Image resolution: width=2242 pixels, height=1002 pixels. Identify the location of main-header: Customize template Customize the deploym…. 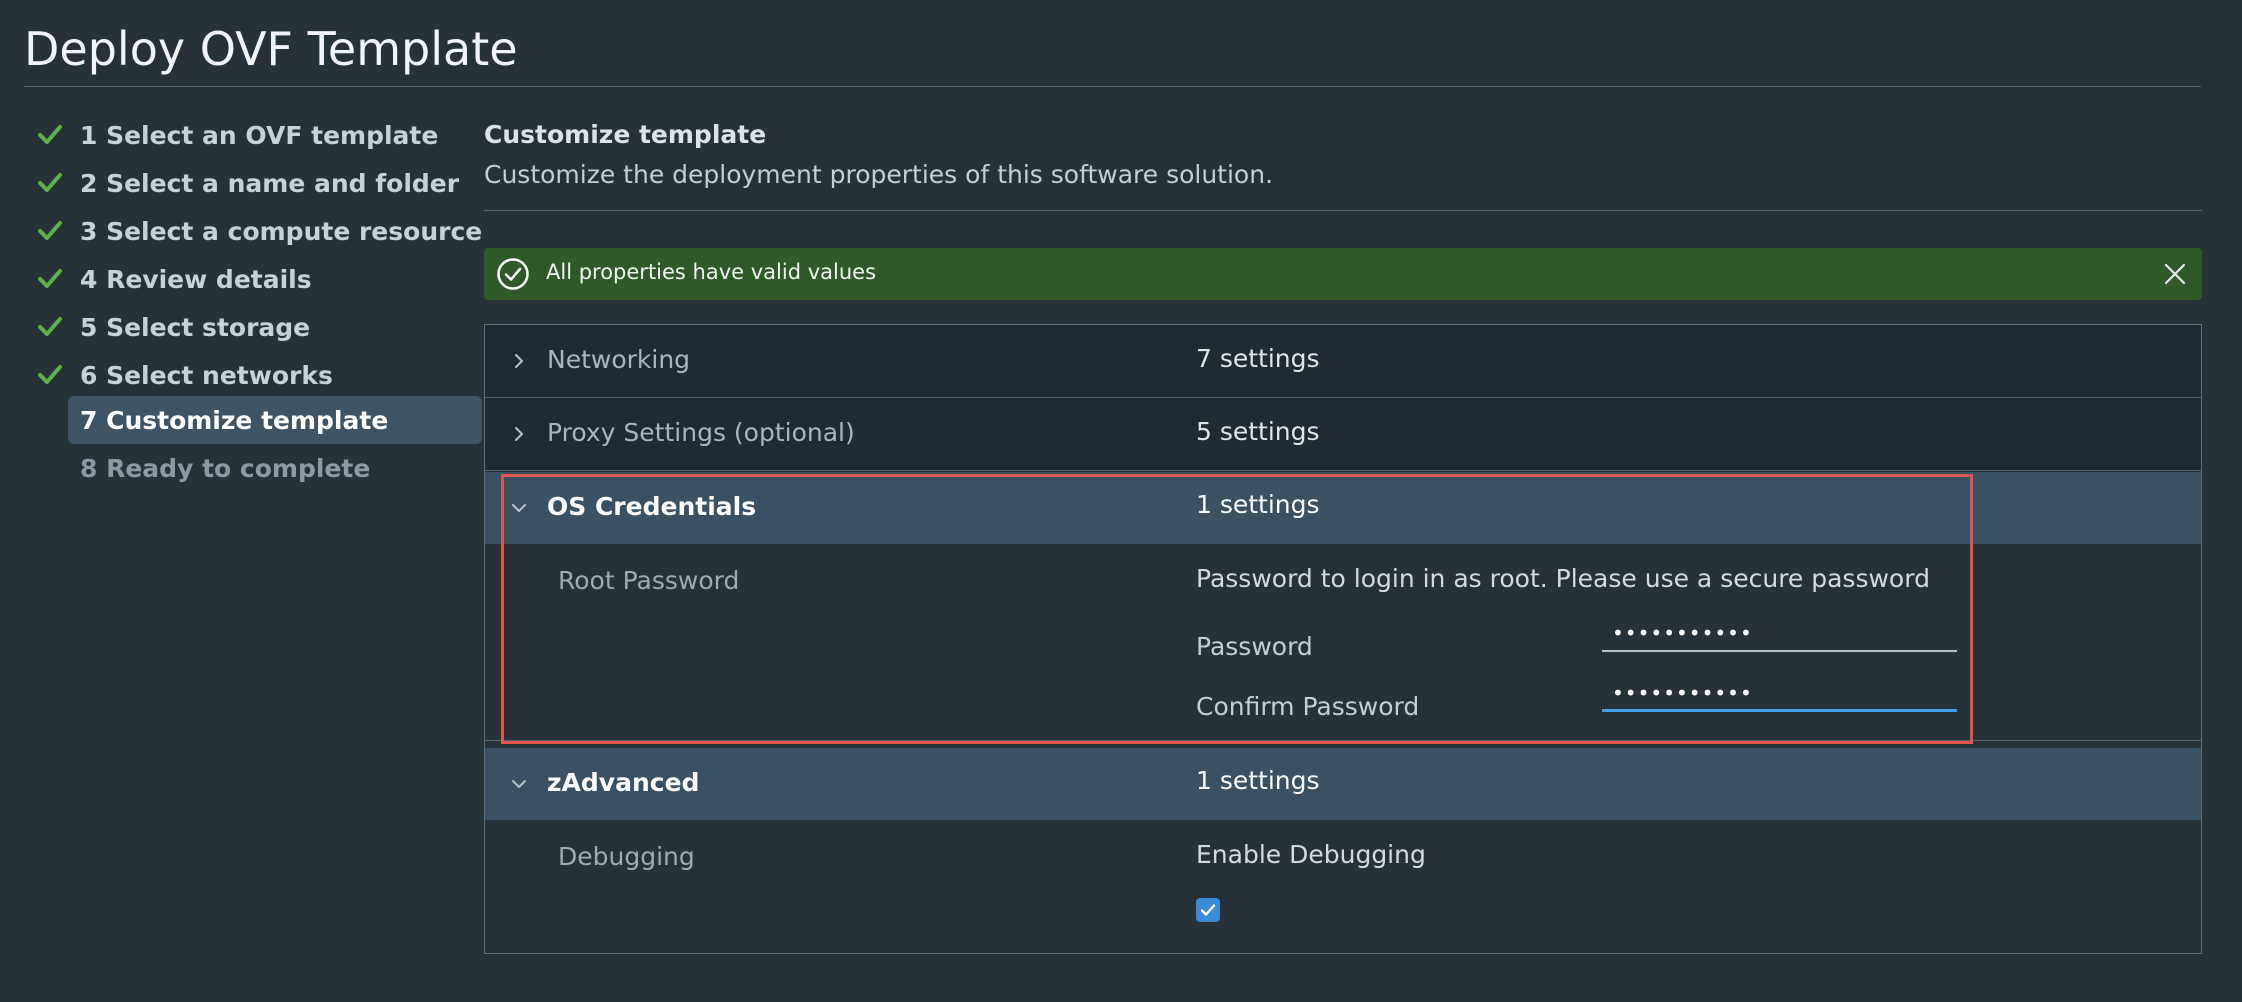
(1343, 154).